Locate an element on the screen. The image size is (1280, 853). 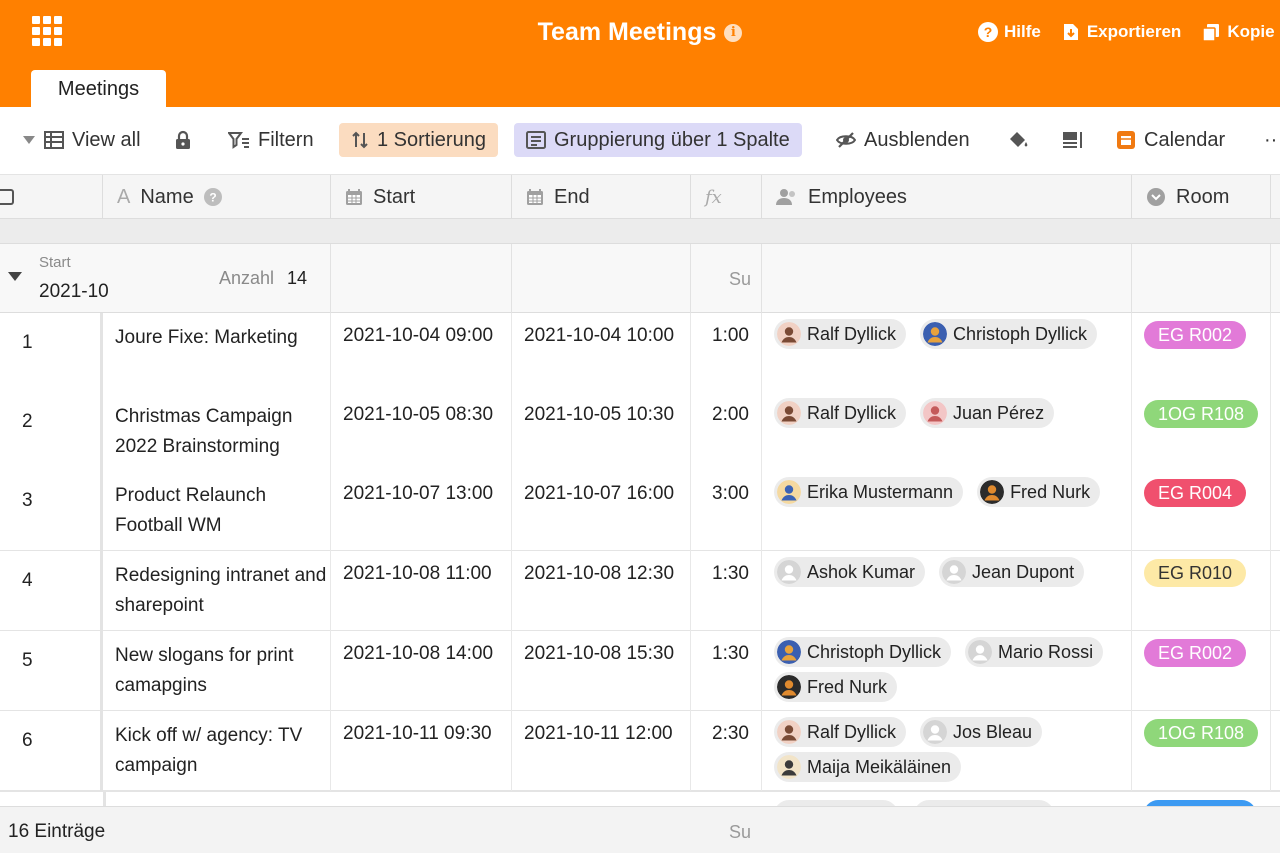
help-circle-icon: ? is located at coordinates (212, 197).